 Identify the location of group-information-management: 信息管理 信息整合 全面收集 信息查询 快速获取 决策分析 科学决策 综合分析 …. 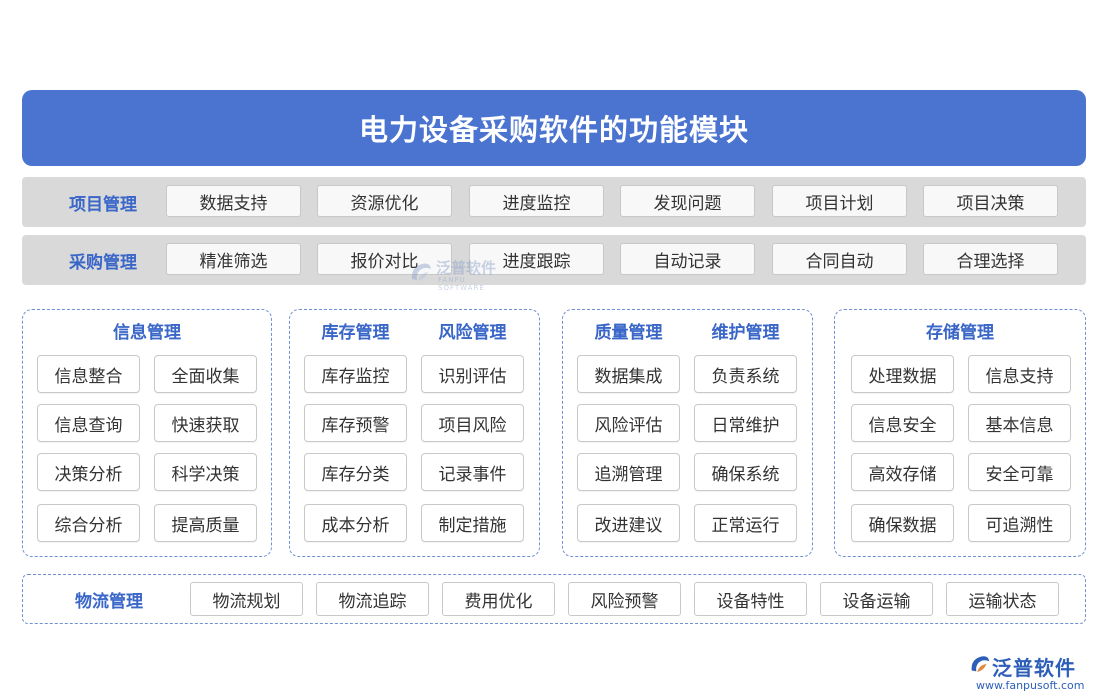
(147, 433).